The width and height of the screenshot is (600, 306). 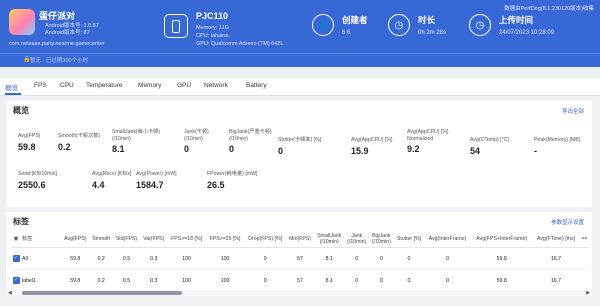 What do you see at coordinates (409, 239) in the screenshot?
I see `col-stutter: Stutter [%]` at bounding box center [409, 239].